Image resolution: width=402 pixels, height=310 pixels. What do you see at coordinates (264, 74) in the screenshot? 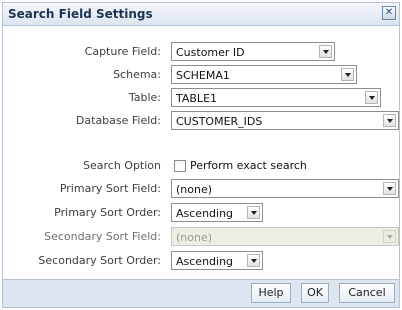
I see `schema-select: SCHEMA1` at bounding box center [264, 74].